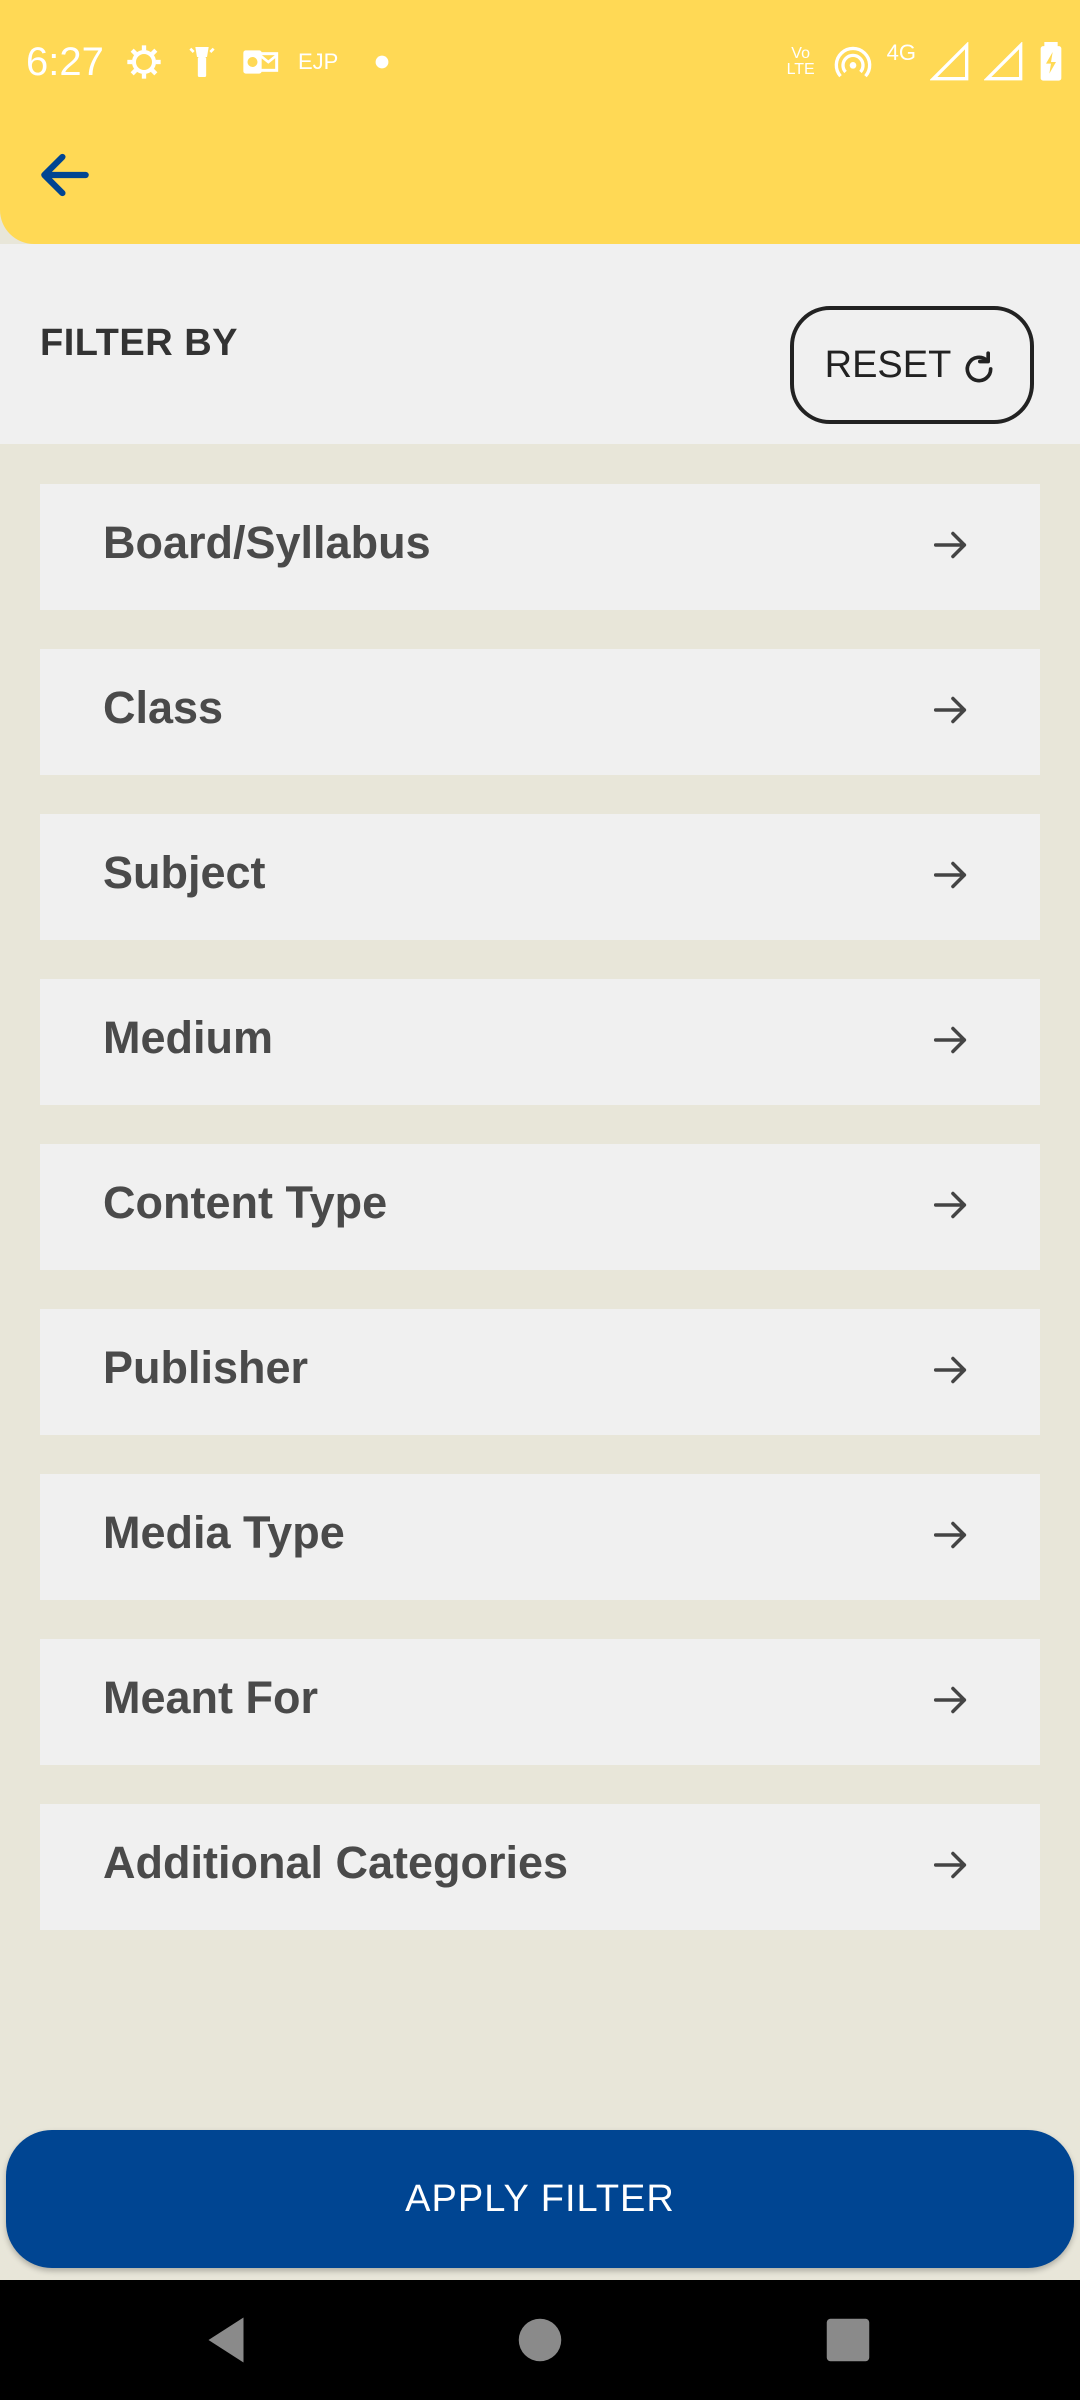 This screenshot has width=1080, height=2400. What do you see at coordinates (184, 872) in the screenshot?
I see `filter-item-label: Subject` at bounding box center [184, 872].